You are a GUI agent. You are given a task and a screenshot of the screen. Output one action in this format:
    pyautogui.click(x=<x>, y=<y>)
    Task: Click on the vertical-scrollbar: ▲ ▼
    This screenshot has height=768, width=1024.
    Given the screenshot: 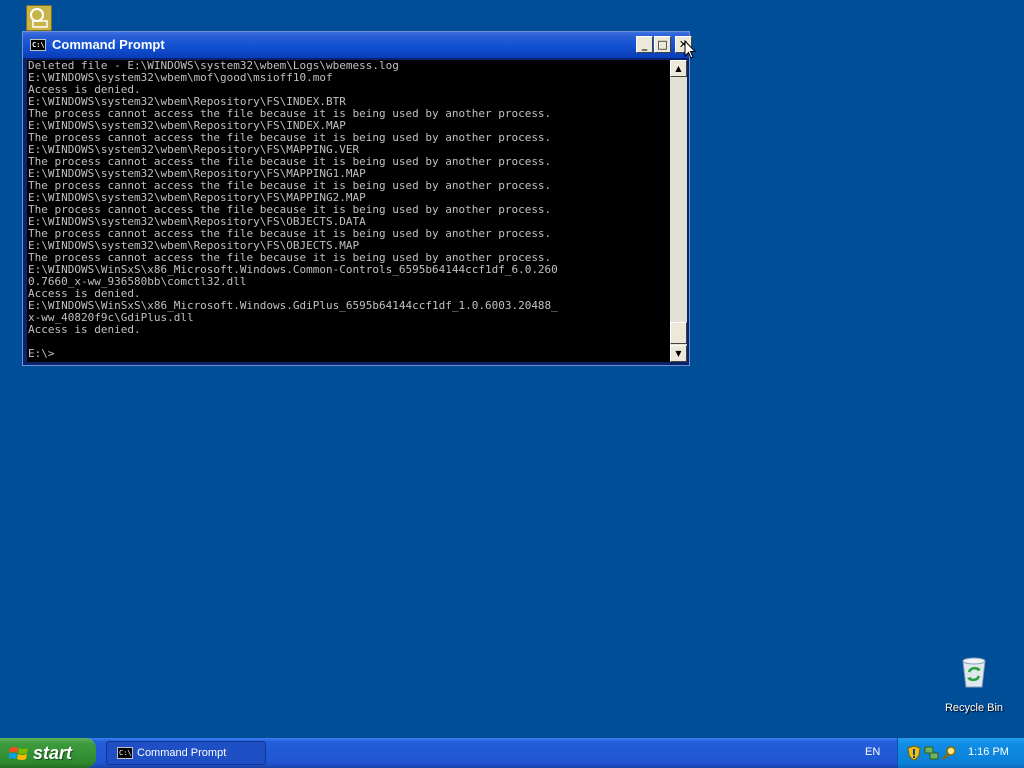 What is the action you would take?
    pyautogui.click(x=678, y=211)
    